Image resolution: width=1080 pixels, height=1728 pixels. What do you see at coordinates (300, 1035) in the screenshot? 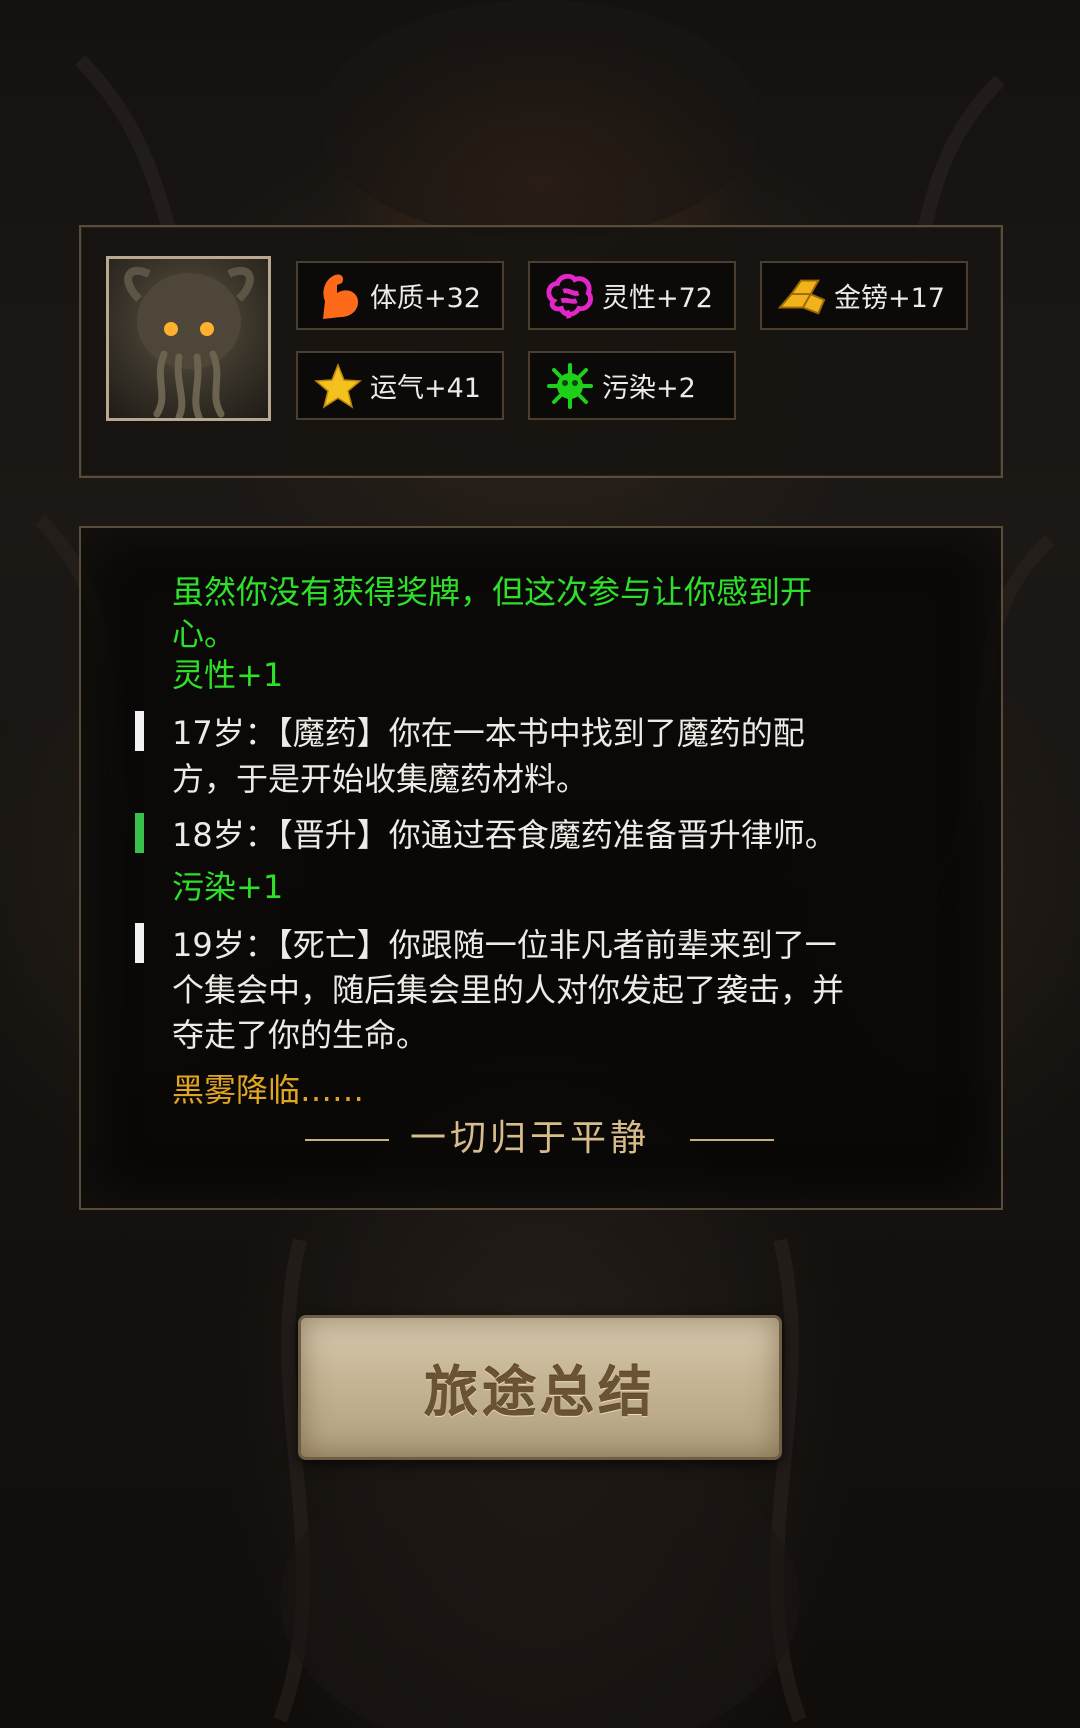
I see `log-event-19-cont: 夺走了你的生命。` at bounding box center [300, 1035].